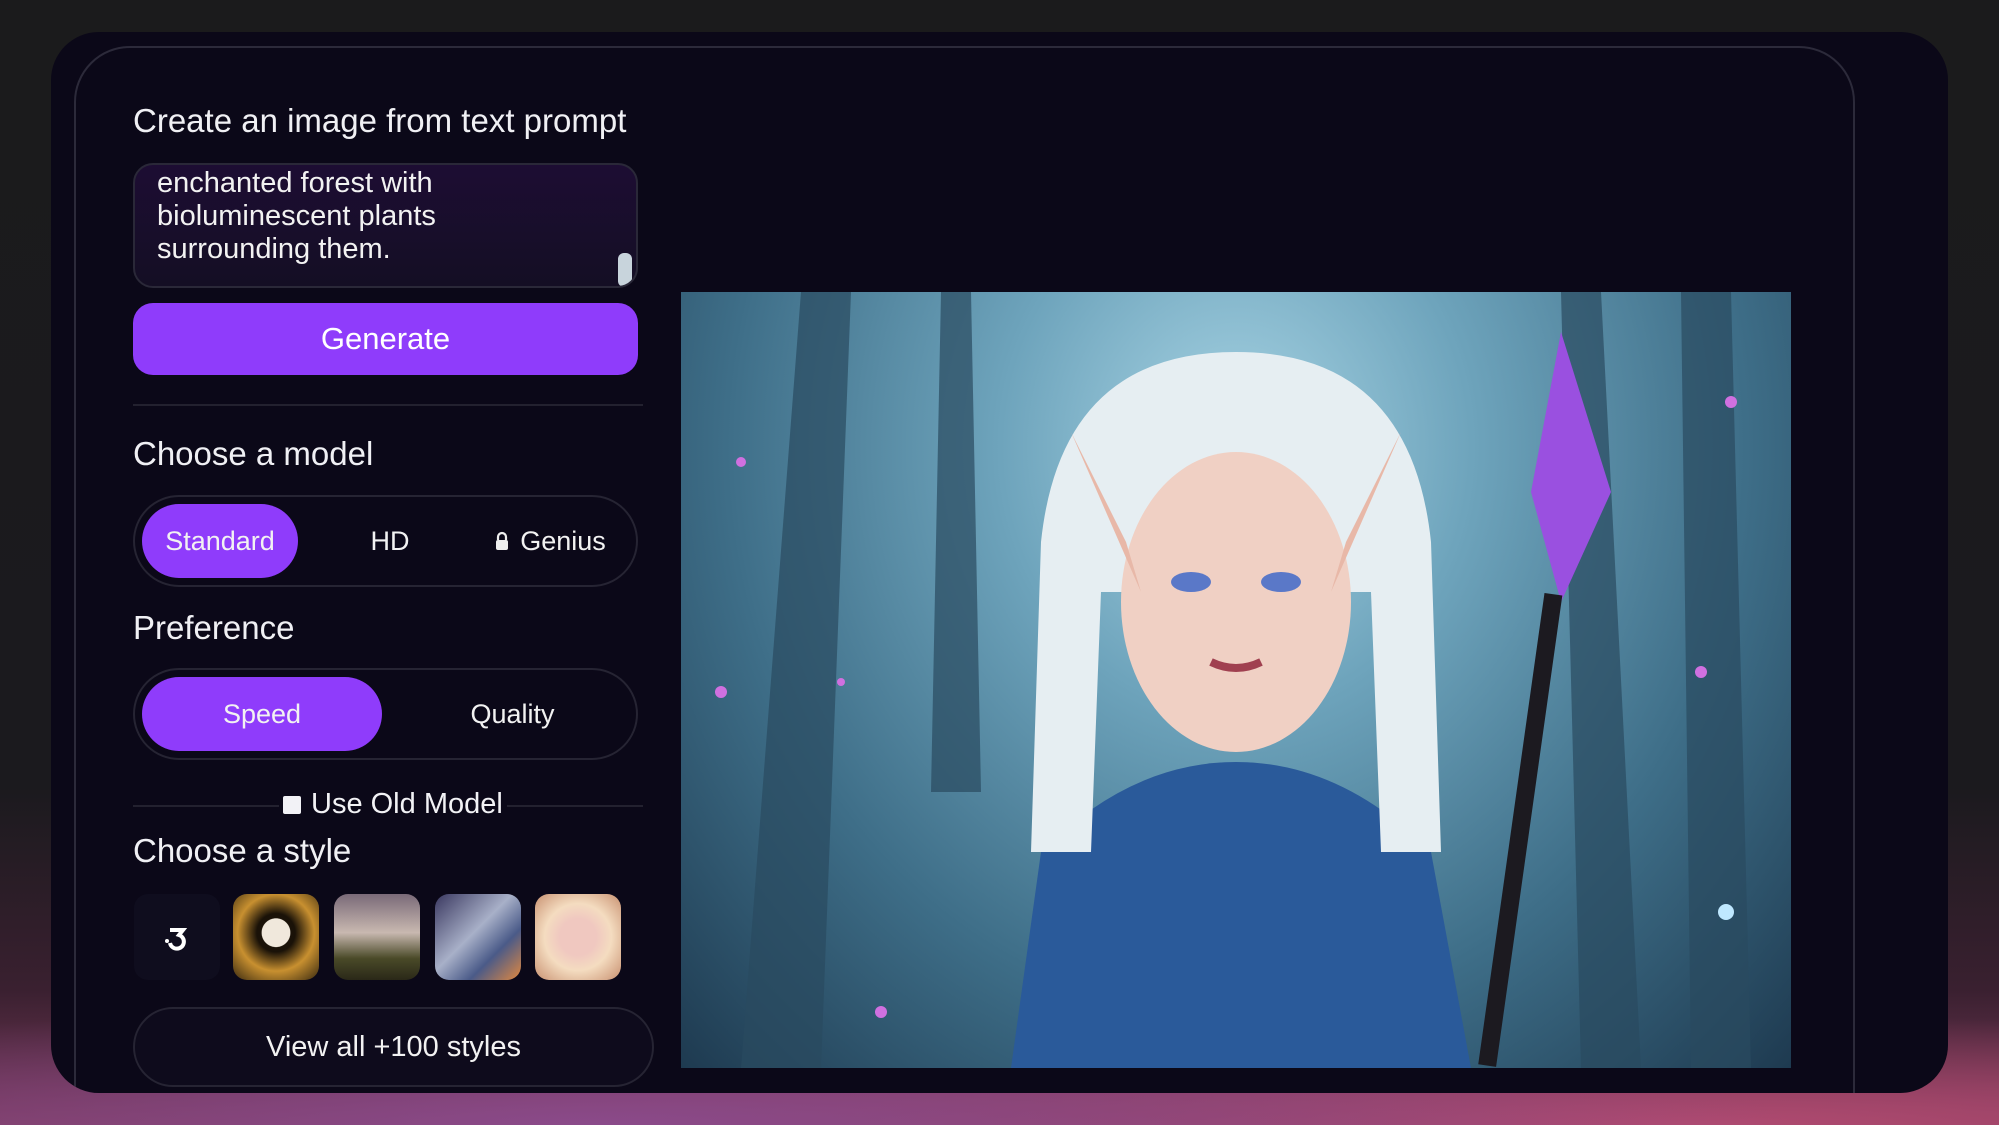  Describe the element at coordinates (176, 939) in the screenshot. I see `no-style-icon` at that location.